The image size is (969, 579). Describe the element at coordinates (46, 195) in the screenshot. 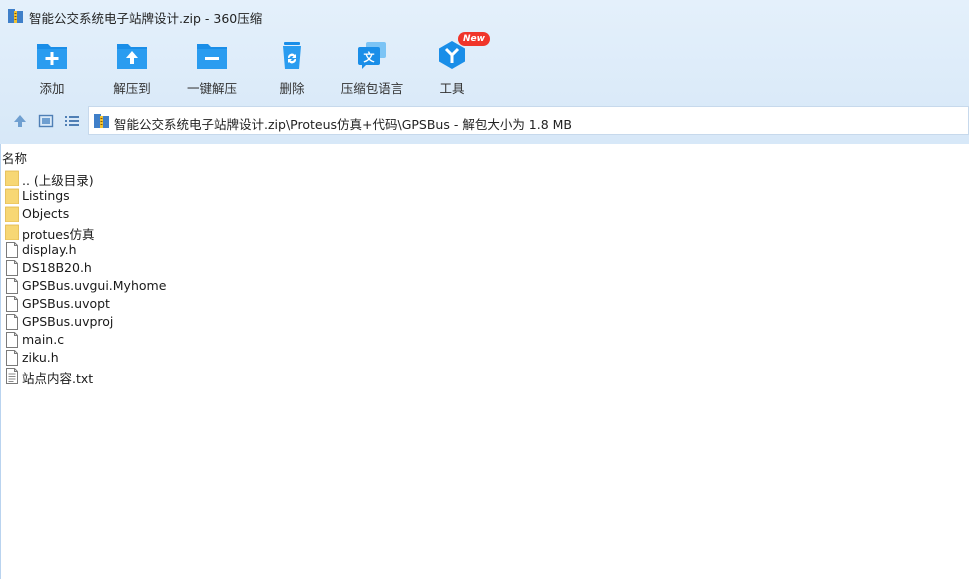

I see `file-name: Listings` at that location.